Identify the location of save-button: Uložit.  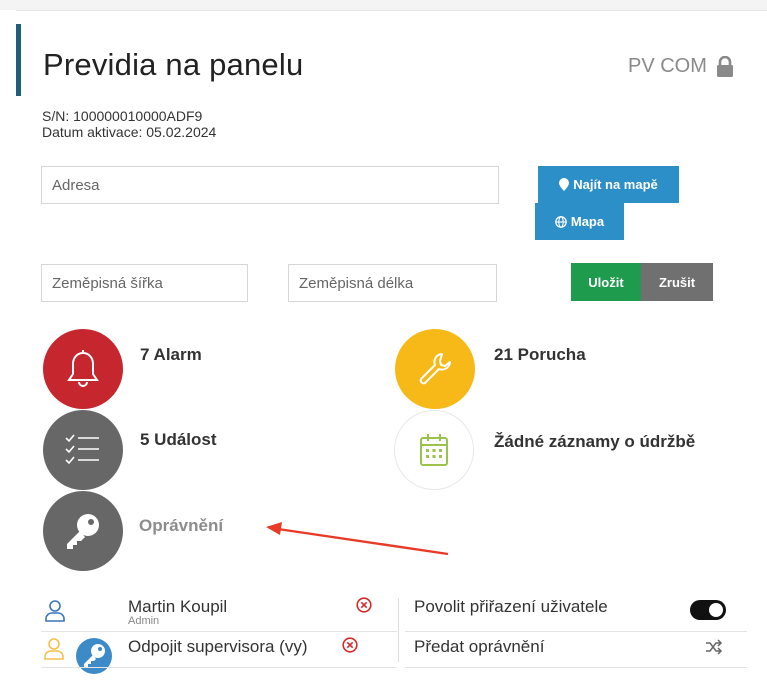
(606, 282).